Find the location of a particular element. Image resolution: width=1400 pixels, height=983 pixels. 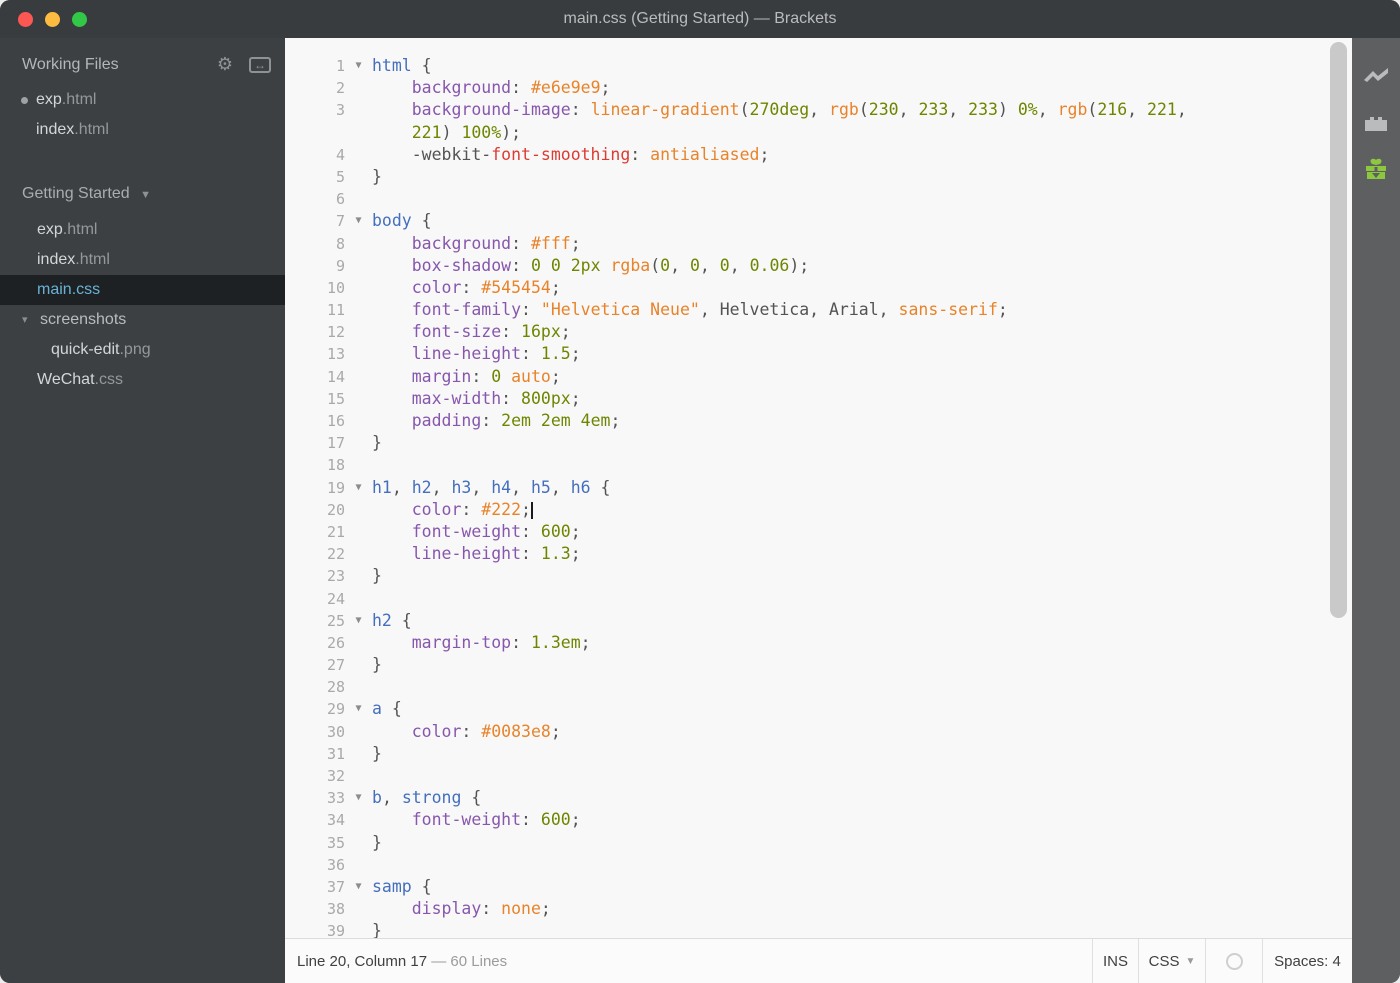

folder-disclosure-icon: ▾ is located at coordinates (25, 319).